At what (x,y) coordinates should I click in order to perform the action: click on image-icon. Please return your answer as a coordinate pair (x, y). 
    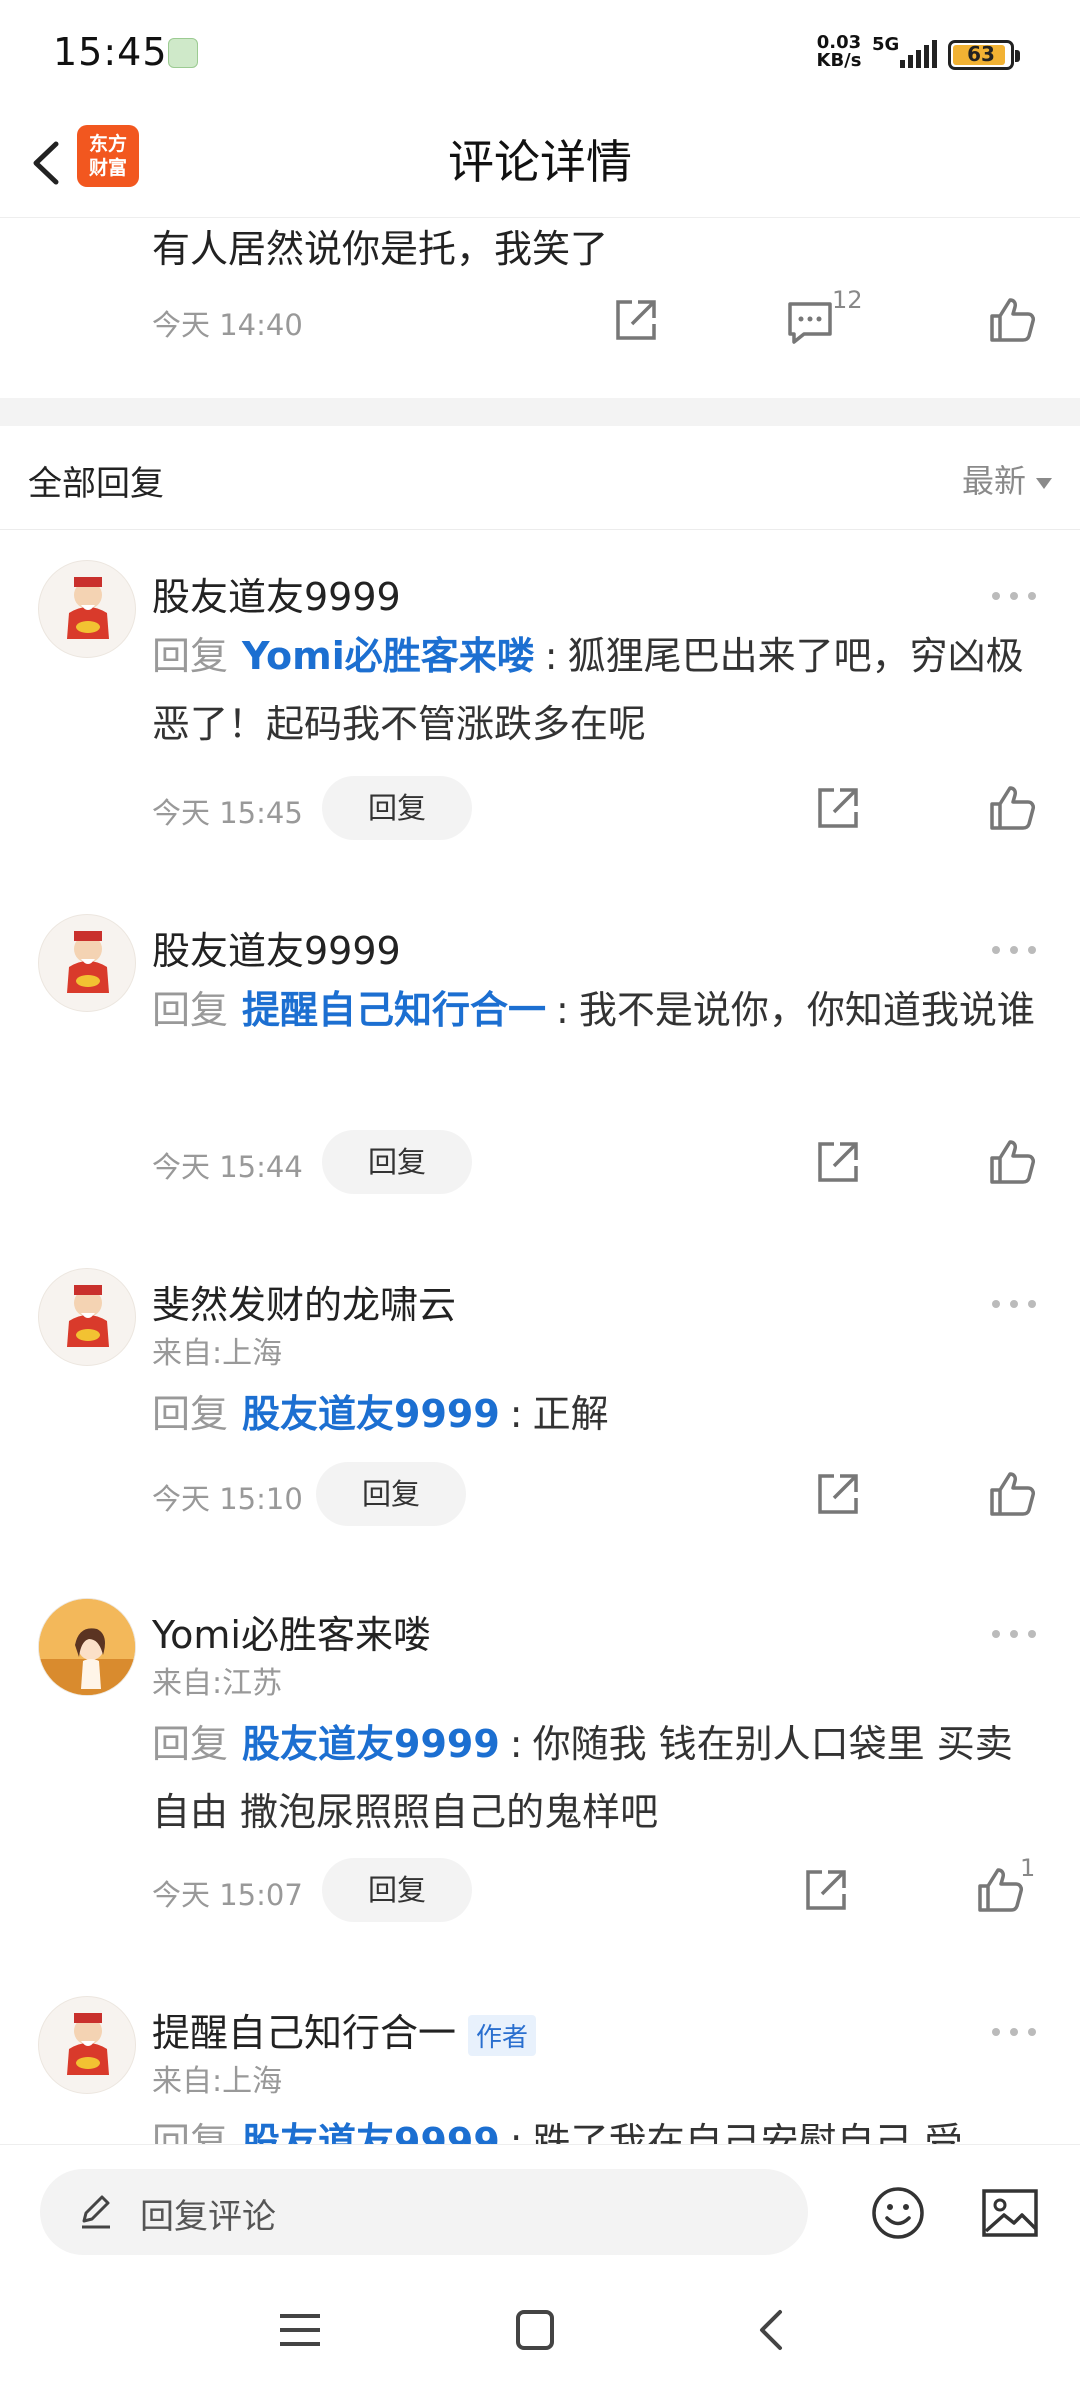
    Looking at the image, I should click on (1010, 2213).